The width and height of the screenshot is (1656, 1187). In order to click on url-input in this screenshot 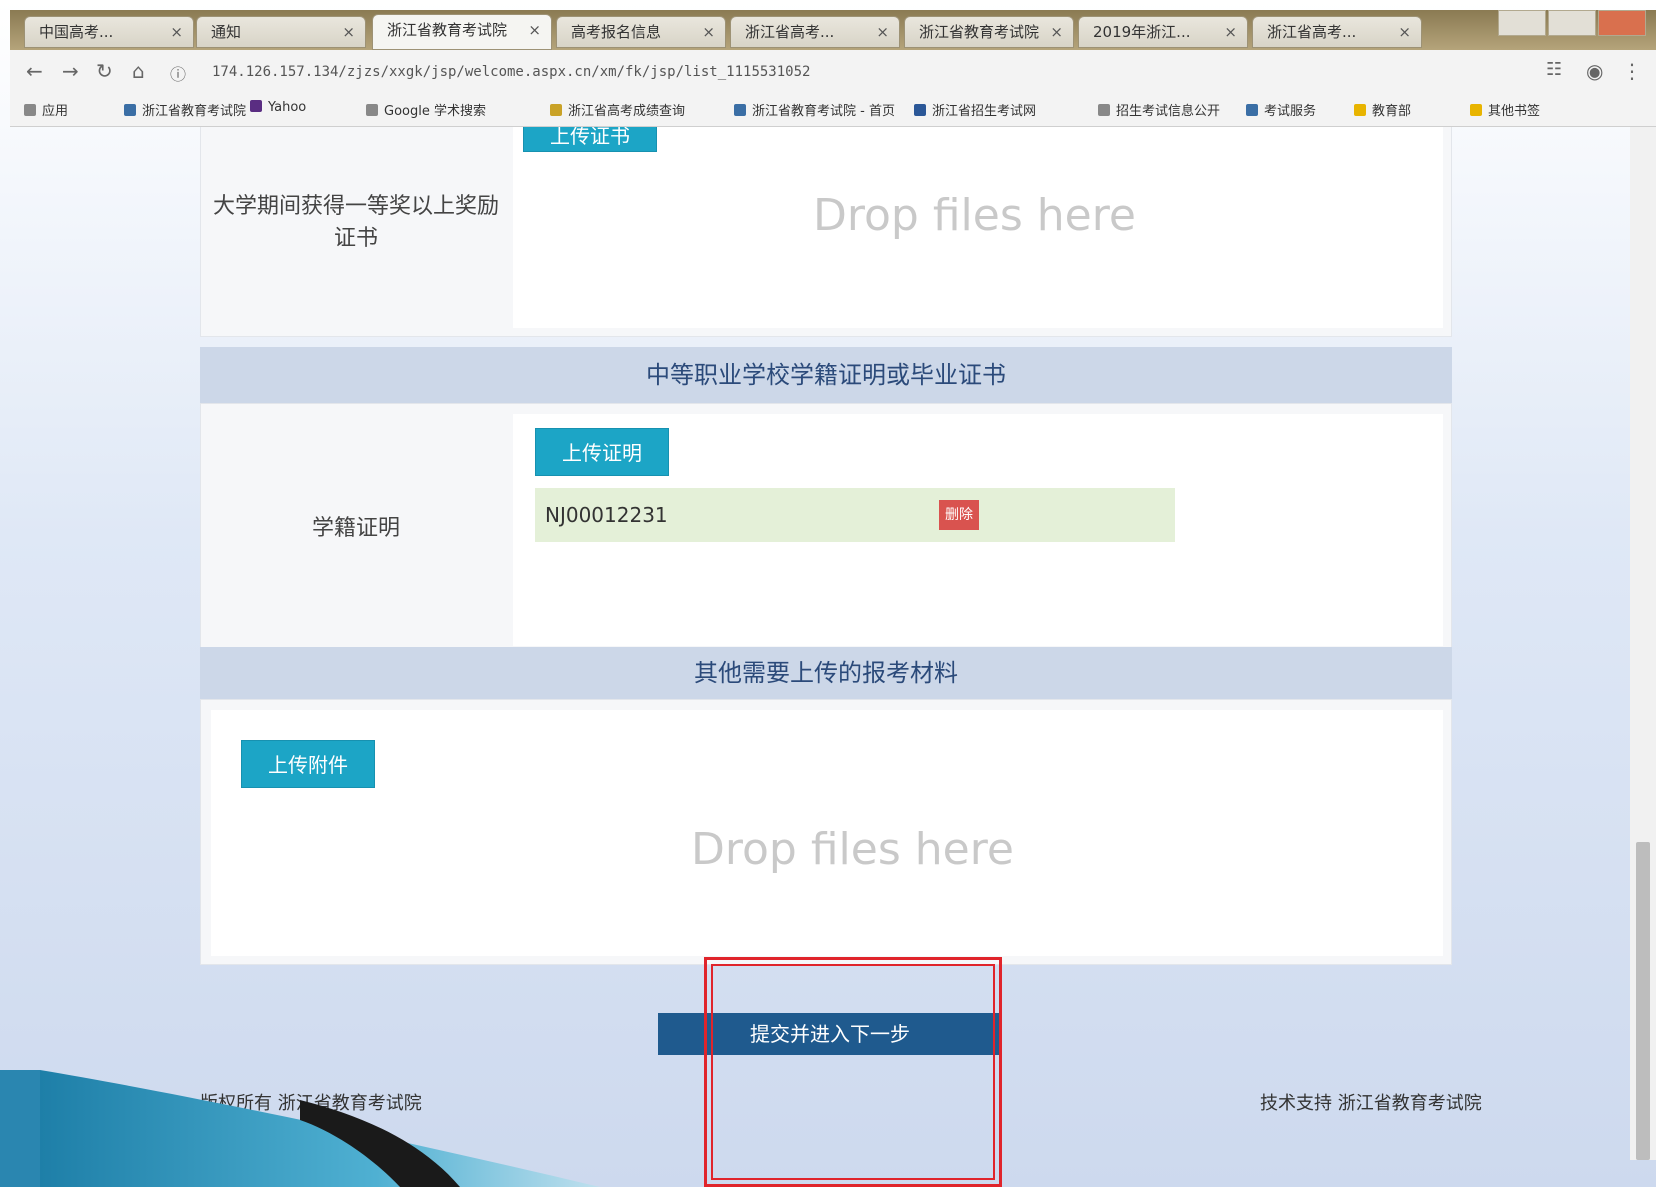, I will do `click(862, 72)`.